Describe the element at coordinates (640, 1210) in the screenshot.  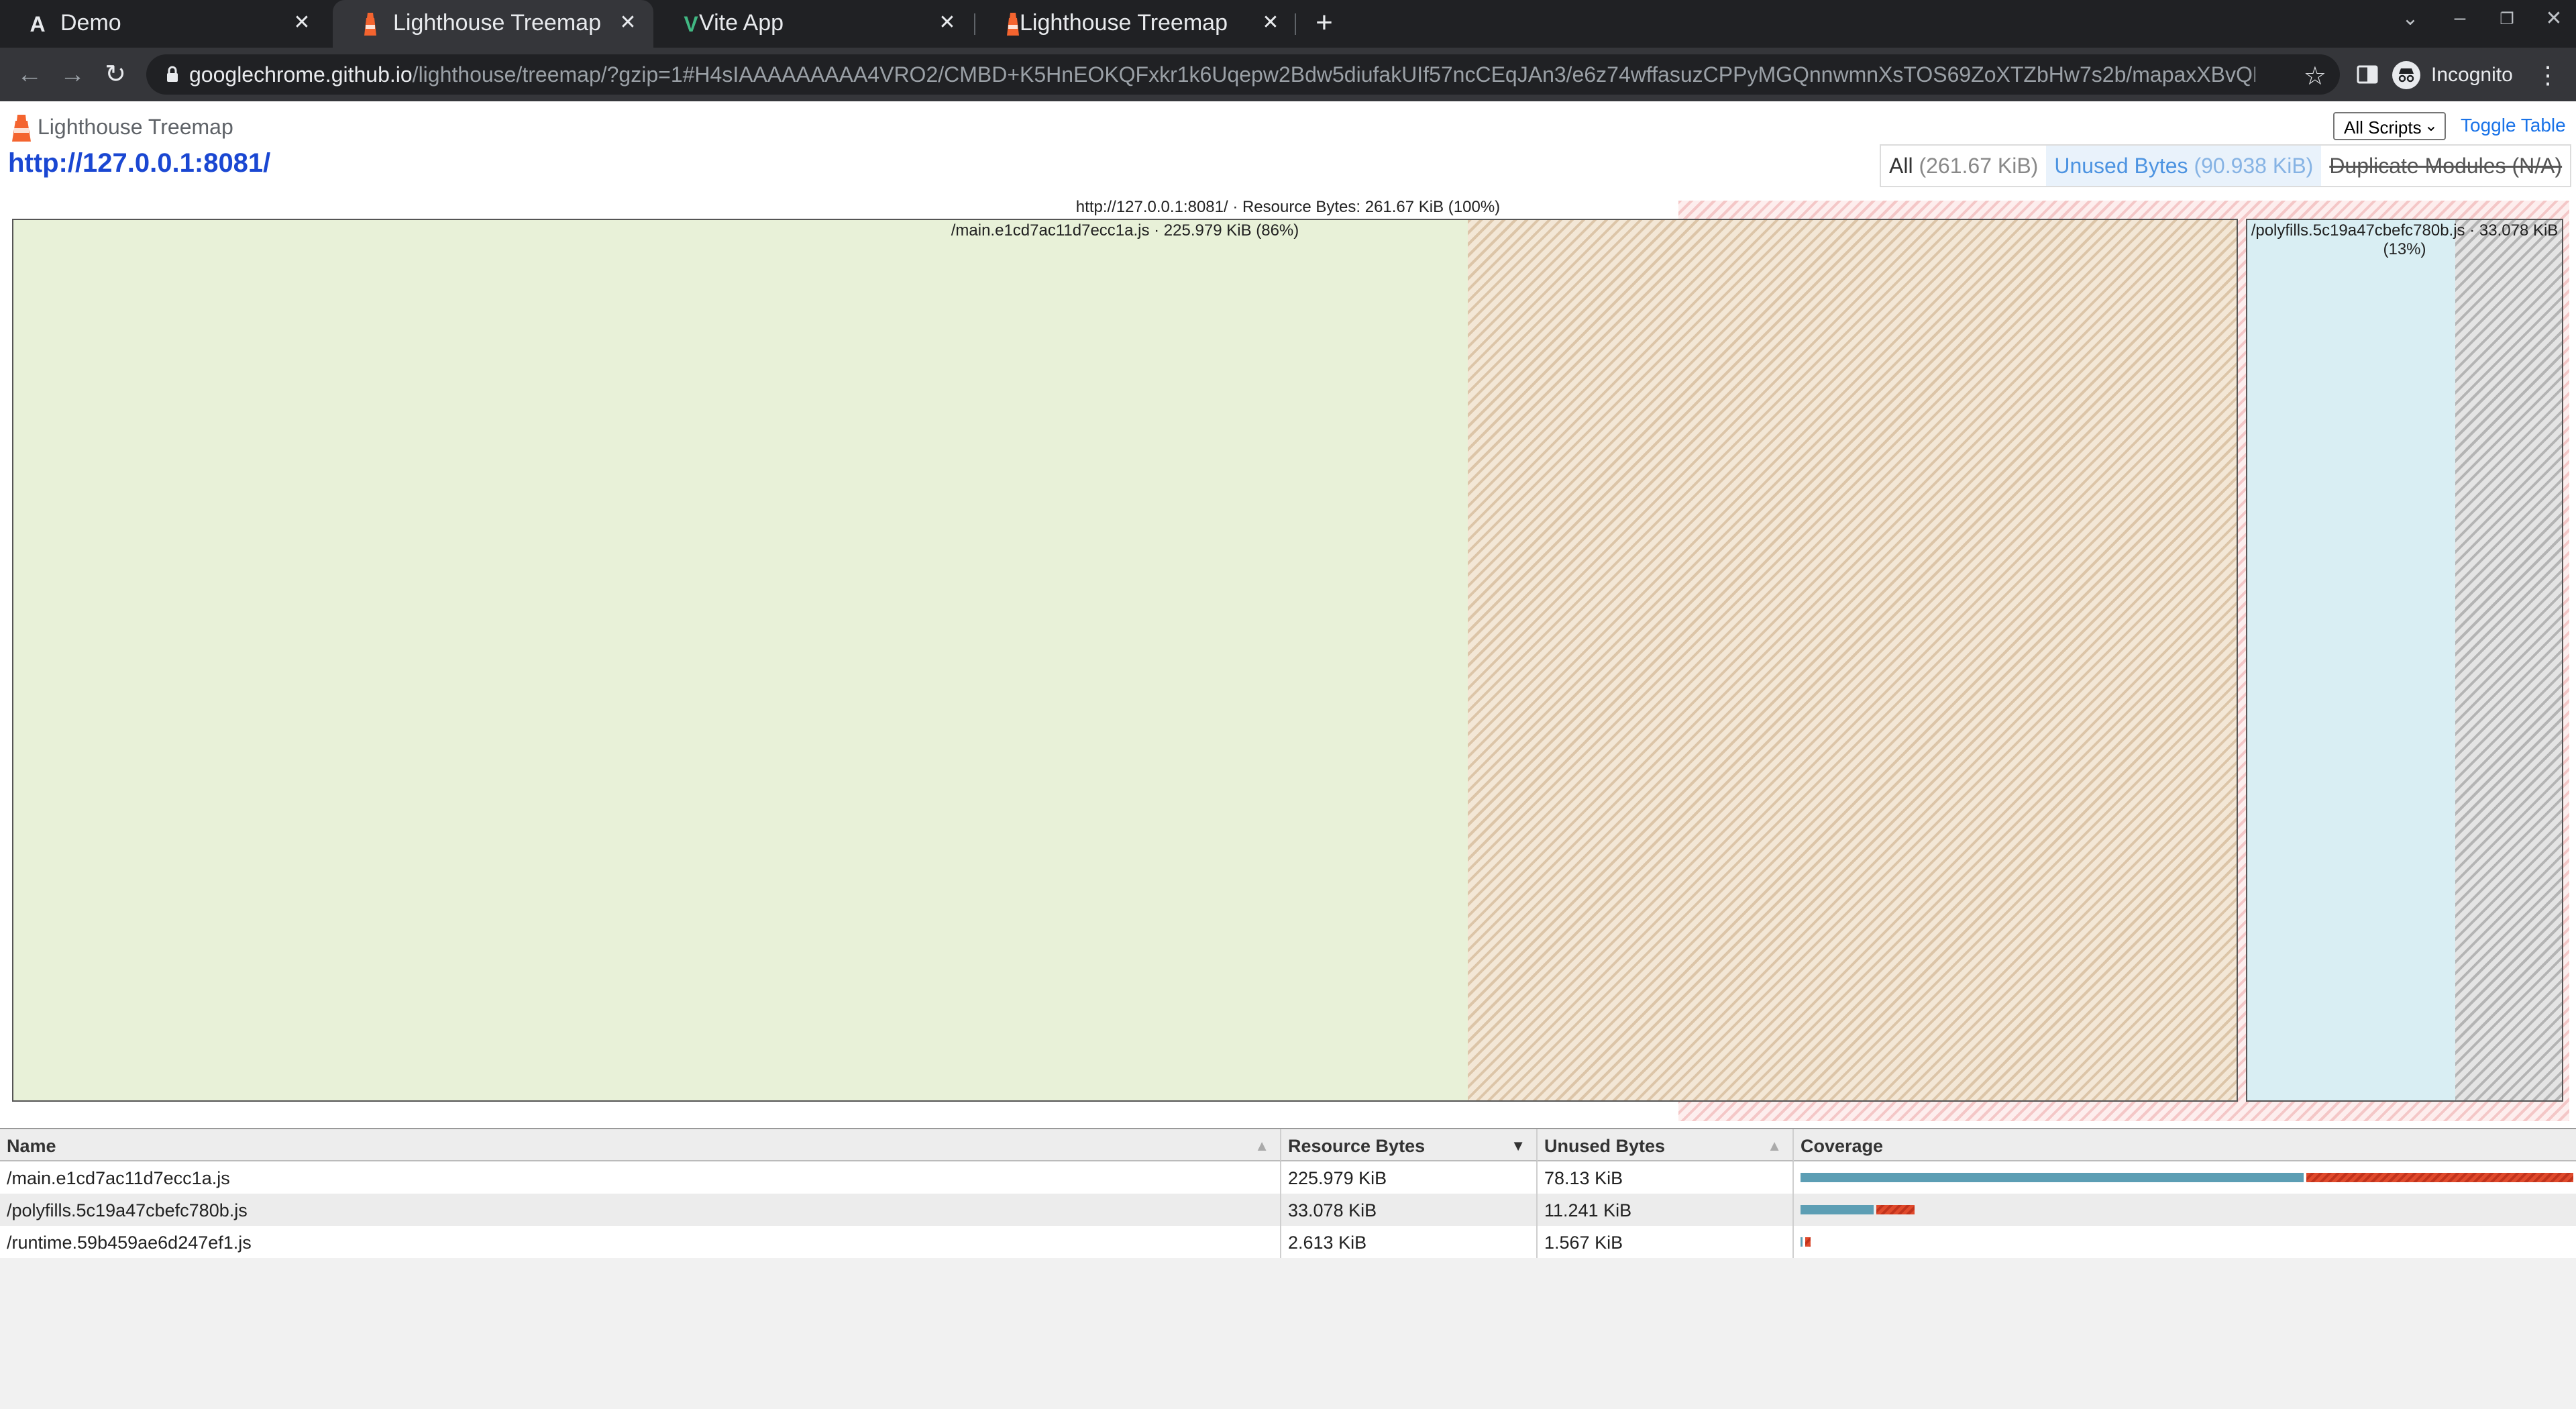
I see `cell-name: /polyfills.5c19a47cbefc780b.js` at that location.